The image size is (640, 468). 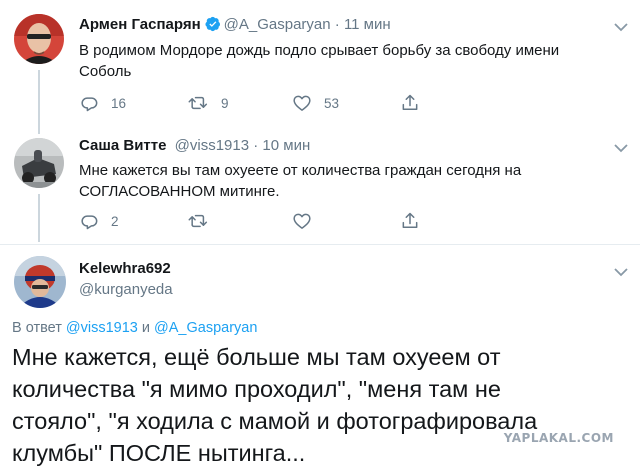 I want to click on retweet-button: 9, so click(x=208, y=103).